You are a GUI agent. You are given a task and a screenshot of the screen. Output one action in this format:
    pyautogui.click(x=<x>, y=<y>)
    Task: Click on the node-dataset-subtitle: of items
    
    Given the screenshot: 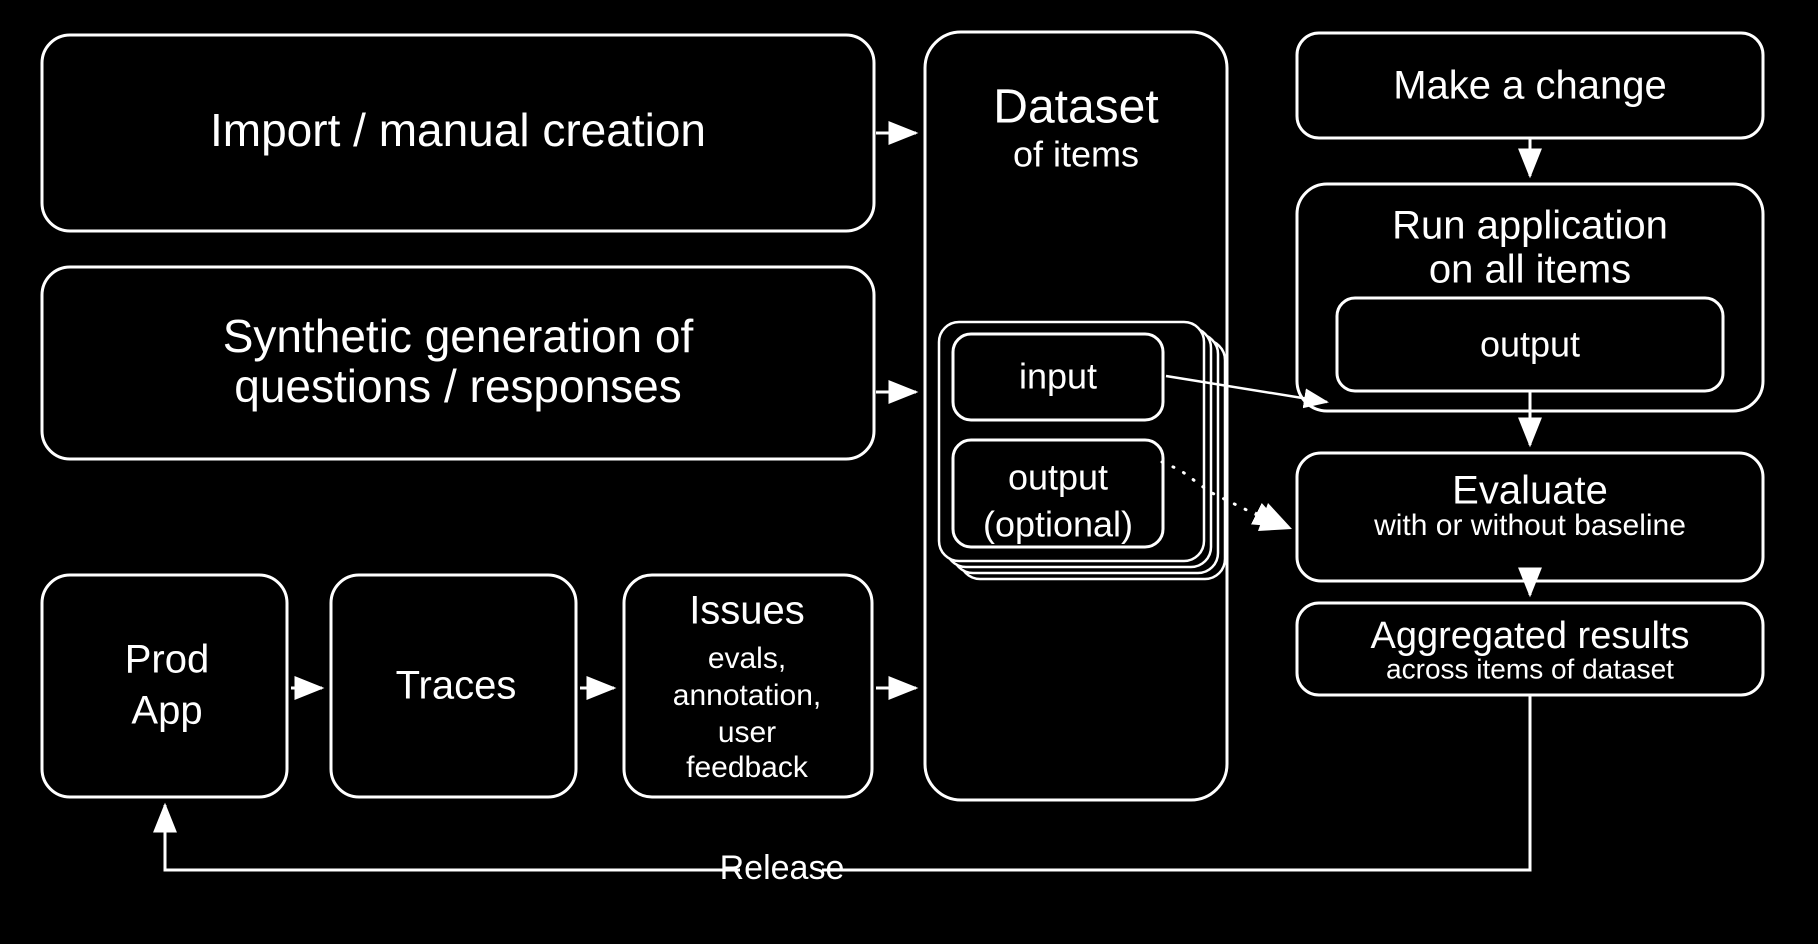 What is the action you would take?
    pyautogui.click(x=1076, y=154)
    